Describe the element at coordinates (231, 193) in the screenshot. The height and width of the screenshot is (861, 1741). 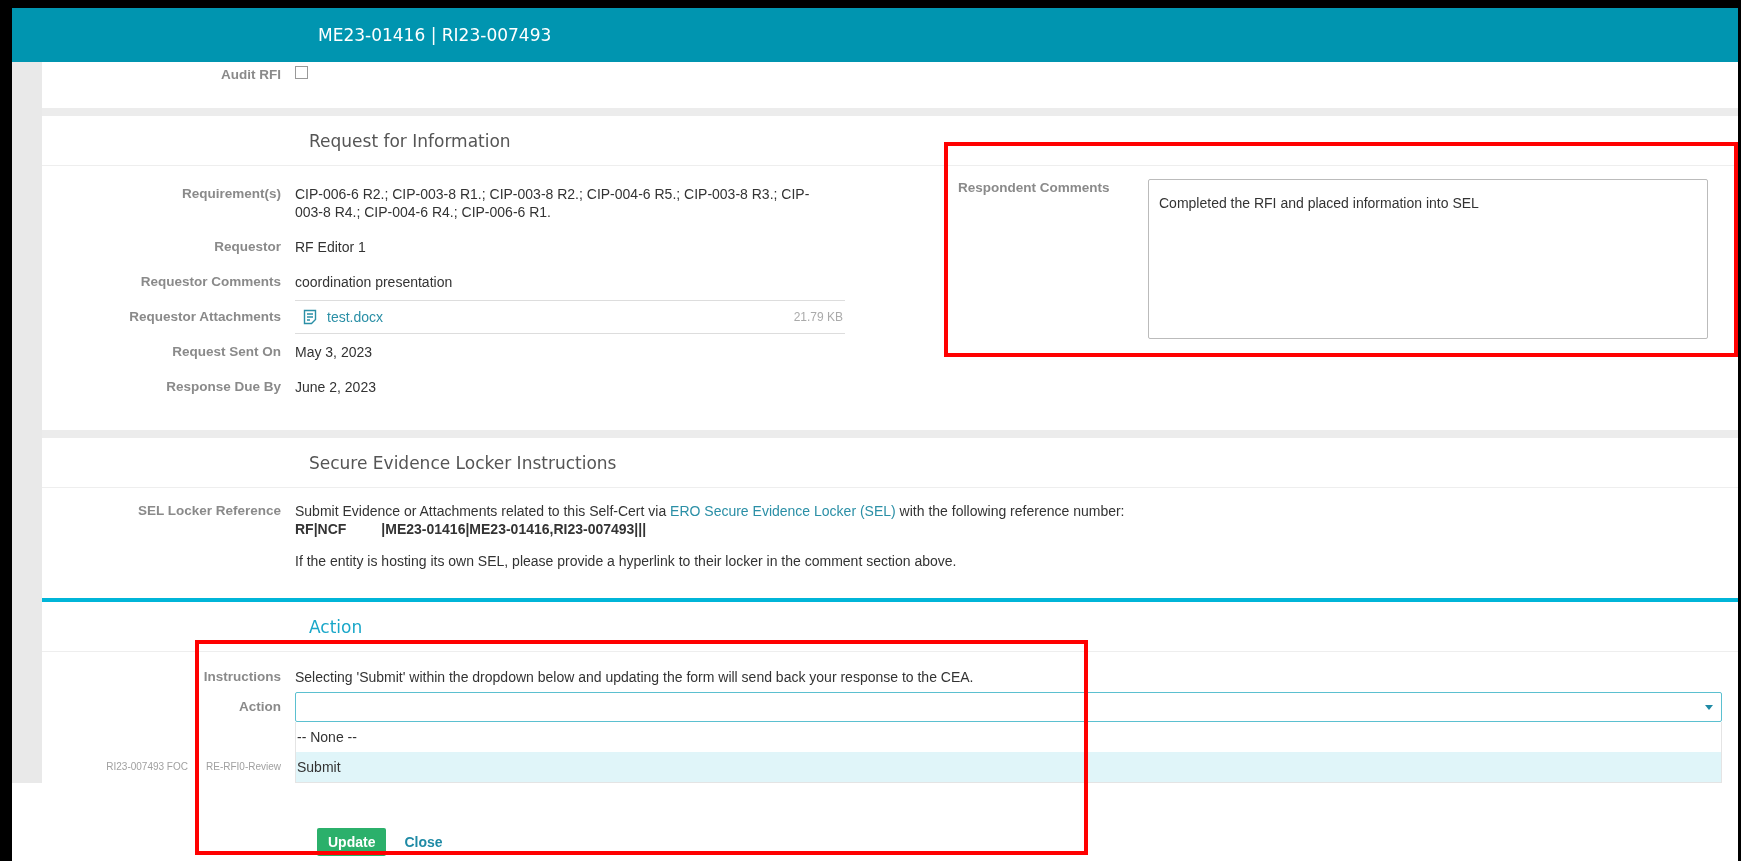
I see `field-label: Requirement(s)` at that location.